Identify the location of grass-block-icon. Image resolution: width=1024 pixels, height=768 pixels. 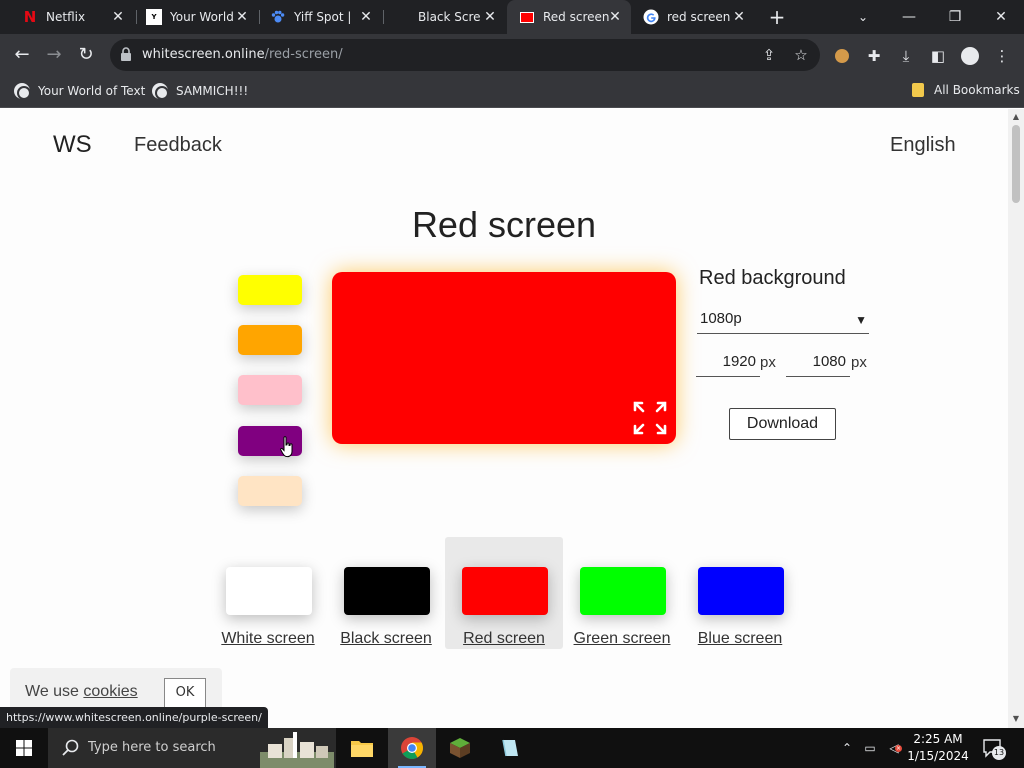
(460, 748).